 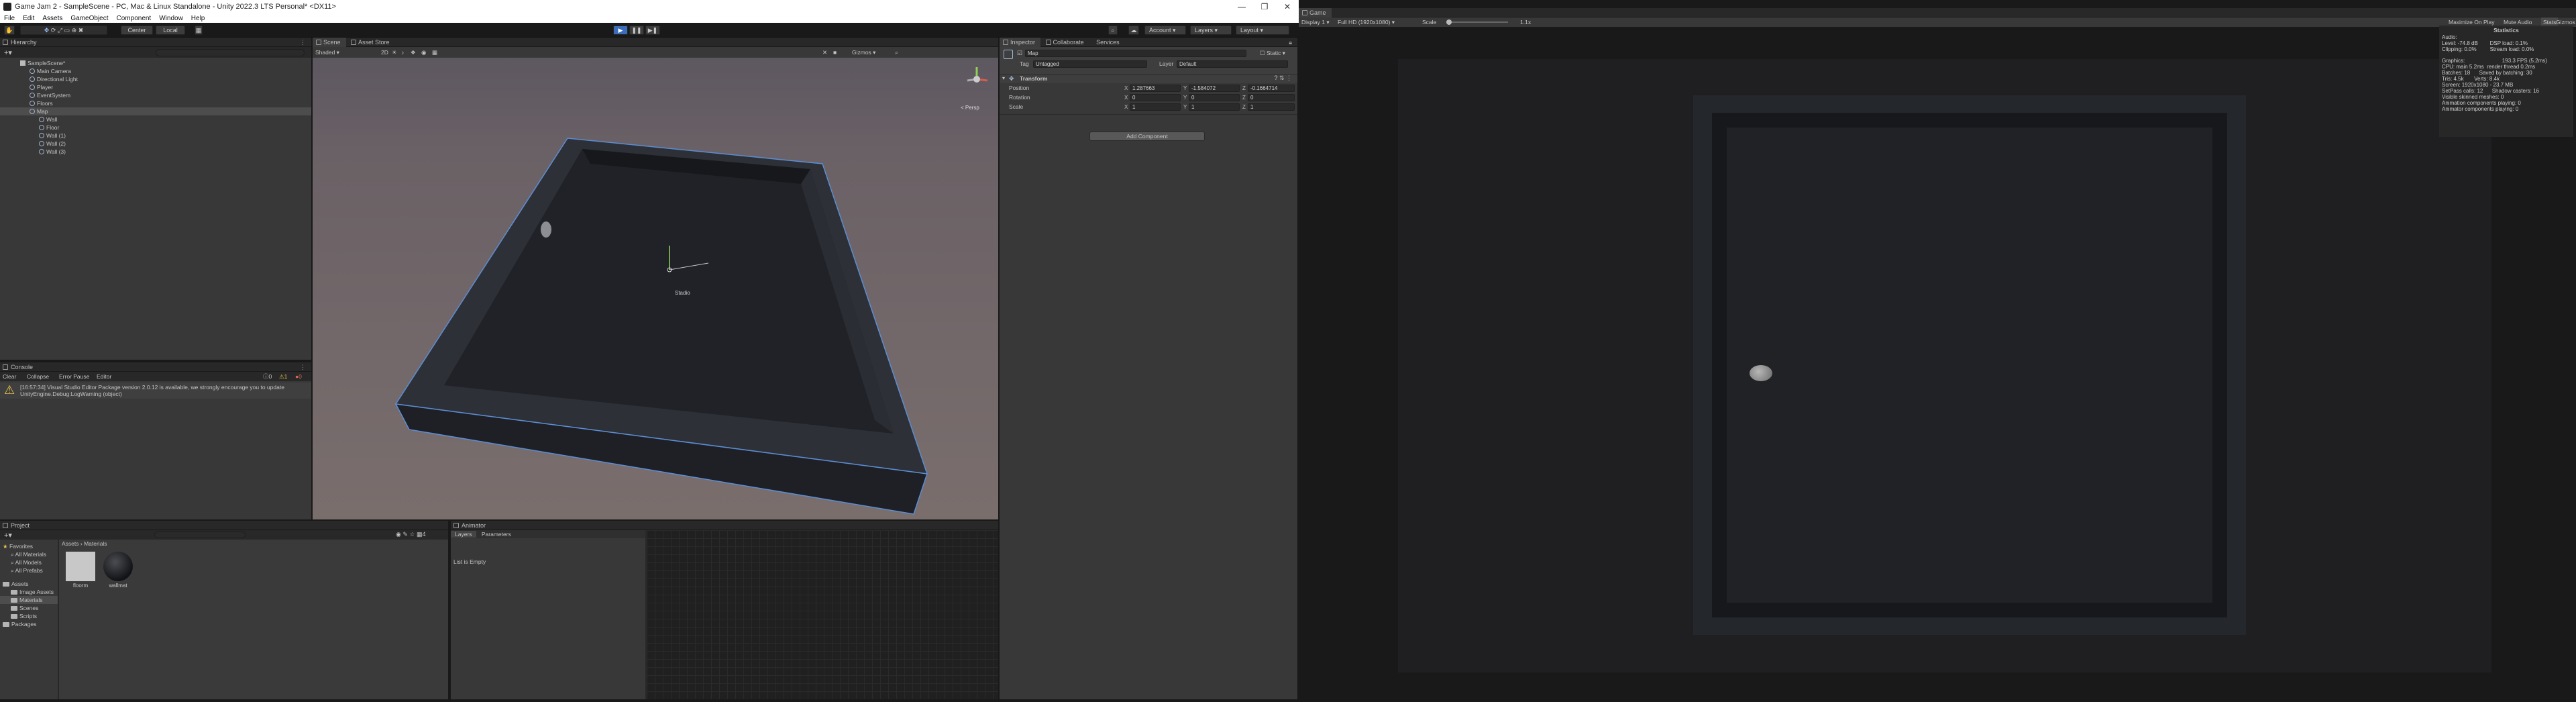 I want to click on position-y-field: -1.584072, so click(x=1214, y=89).